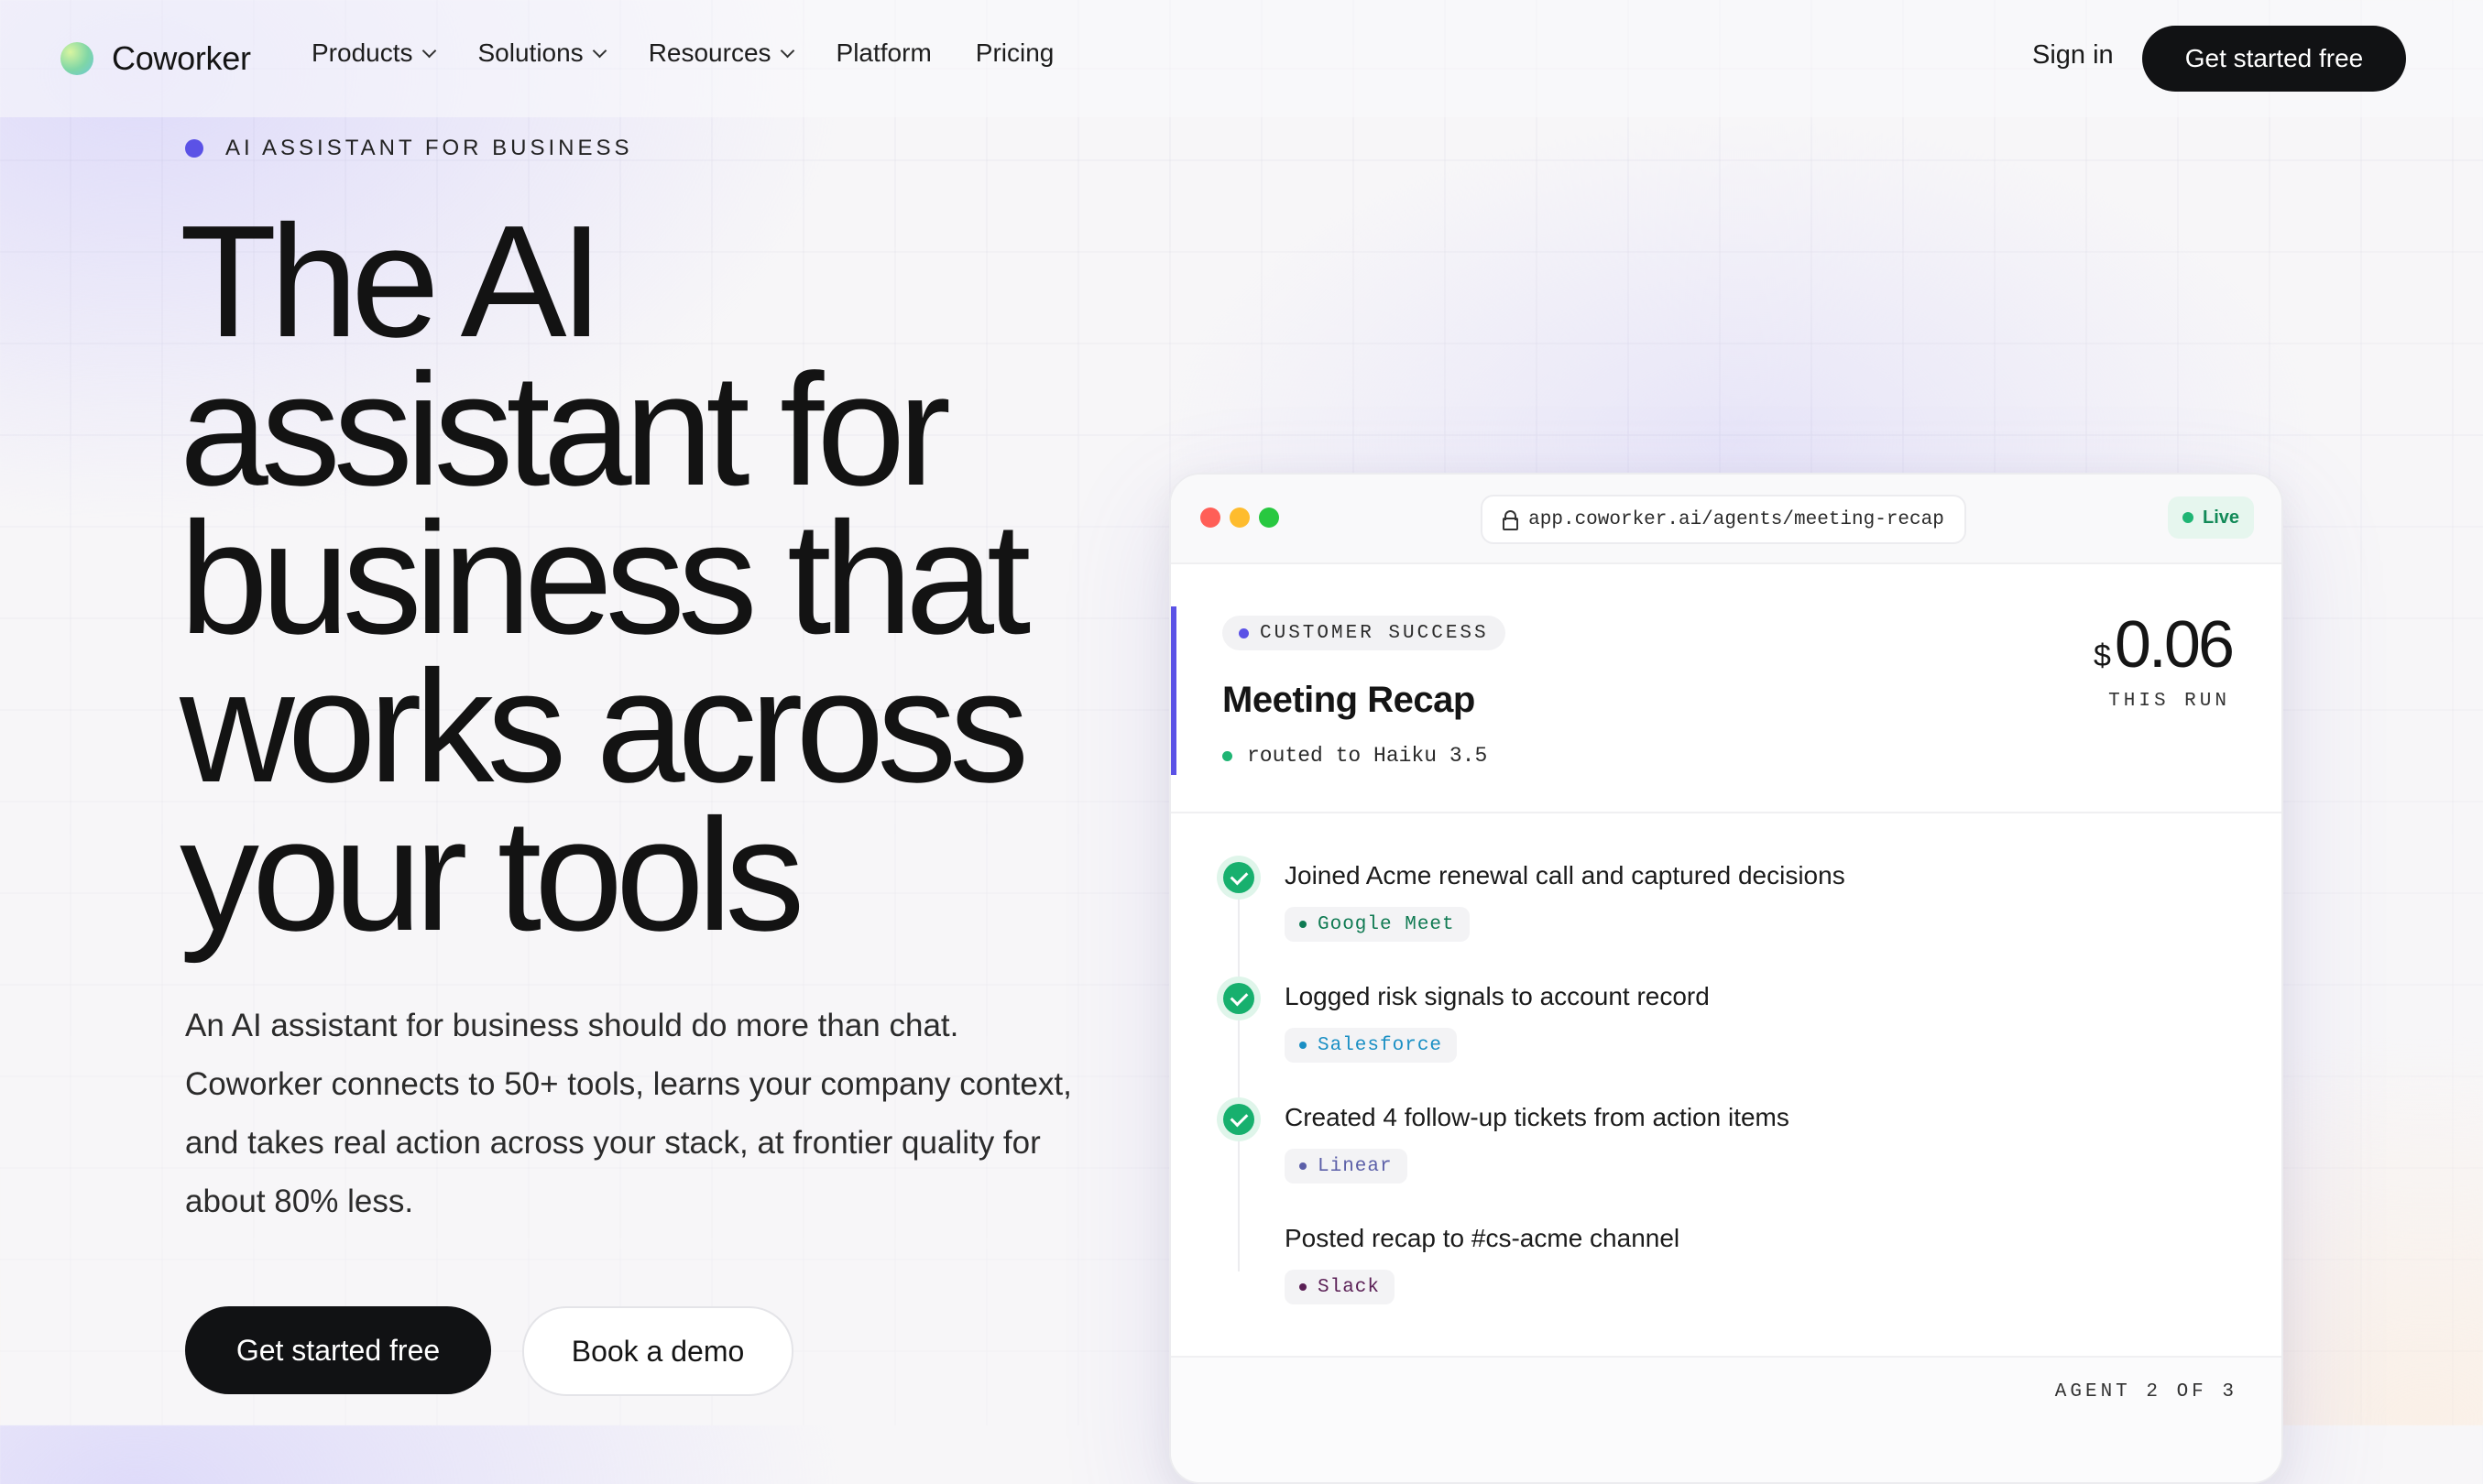 Image resolution: width=2483 pixels, height=1484 pixels. I want to click on headline-line: assistant for, so click(565, 429).